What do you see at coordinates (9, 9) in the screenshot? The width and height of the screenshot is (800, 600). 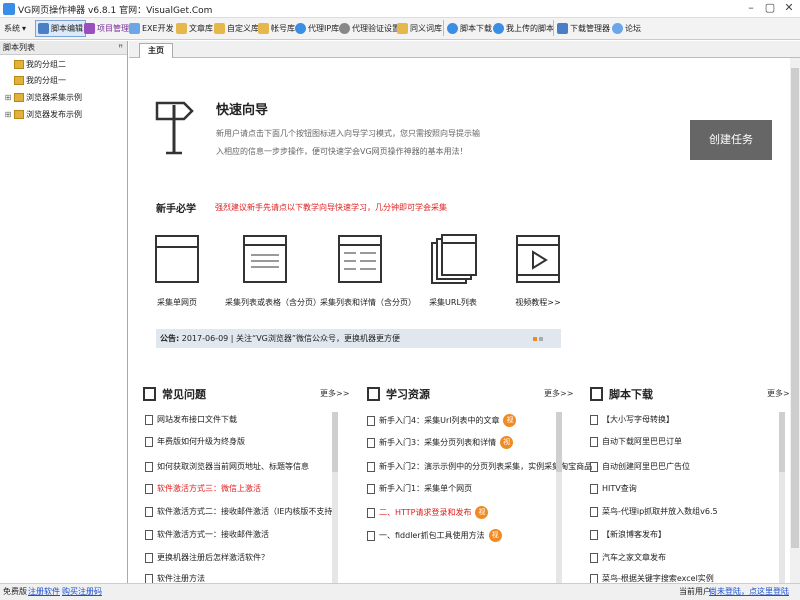 I see `app-icon` at bounding box center [9, 9].